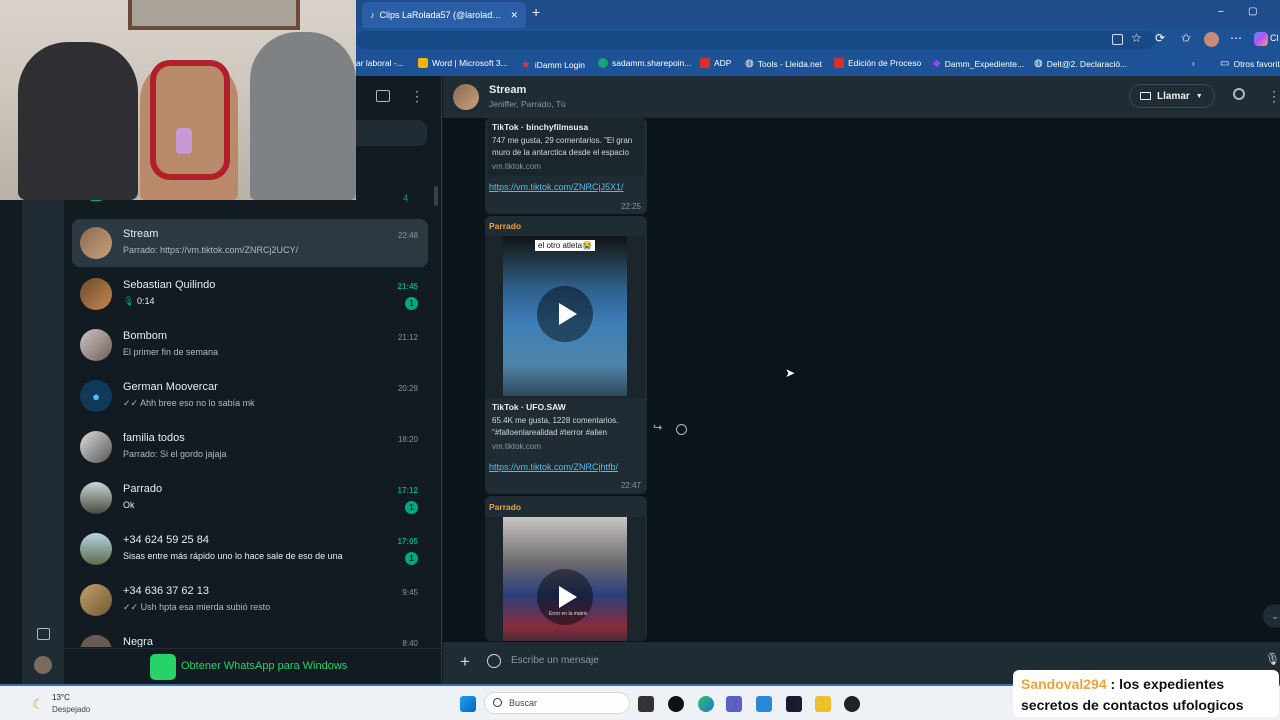 This screenshot has height=720, width=1280. Describe the element at coordinates (141, 234) in the screenshot. I see `chat-name: Stream` at that location.